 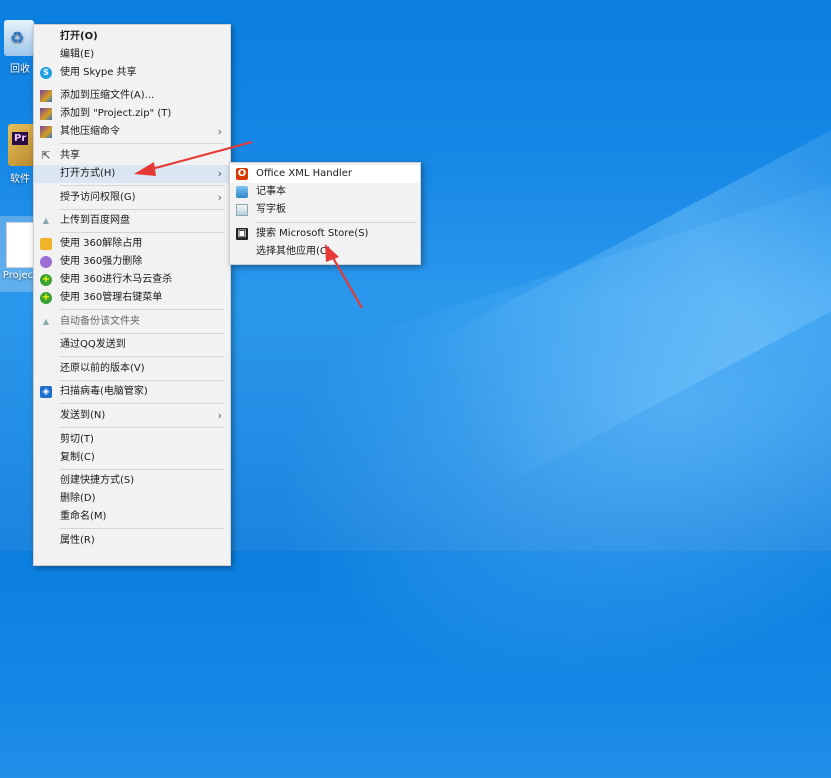 I want to click on menu-item-label: 打开(O), so click(x=79, y=36).